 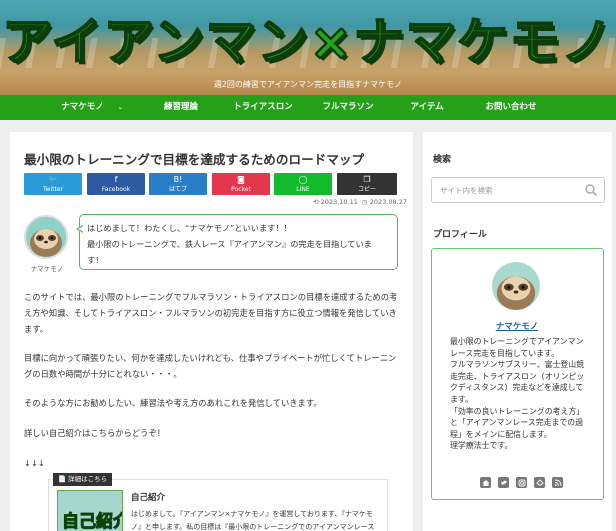 I want to click on nav-item-namakemono: ナマケモノ ⌄, so click(x=92, y=107).